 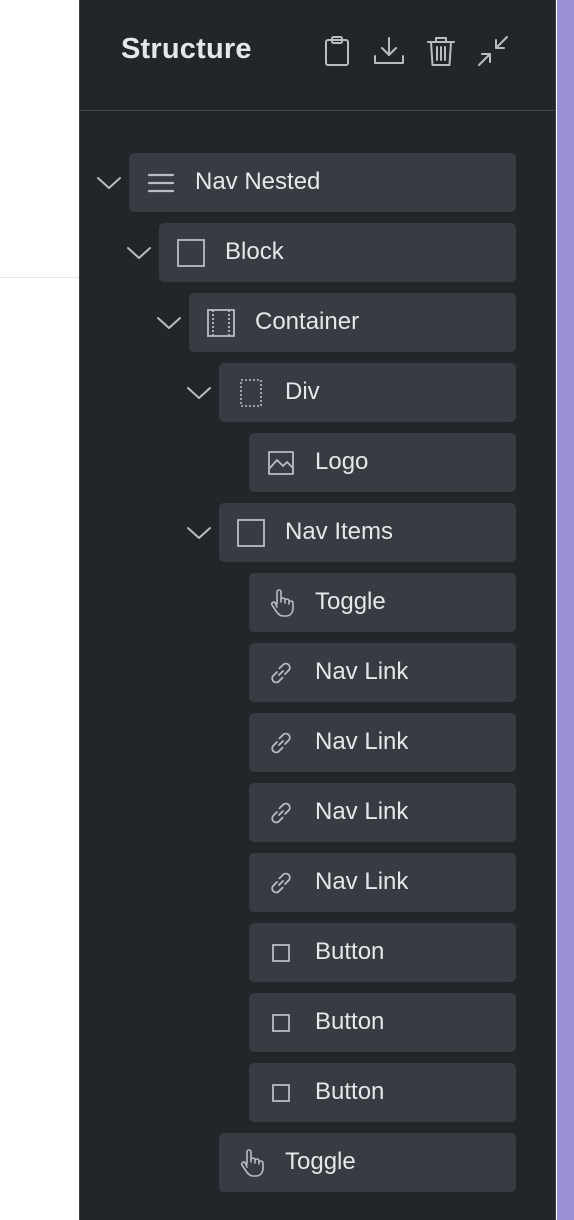 I want to click on trash-icon, so click(x=441, y=51).